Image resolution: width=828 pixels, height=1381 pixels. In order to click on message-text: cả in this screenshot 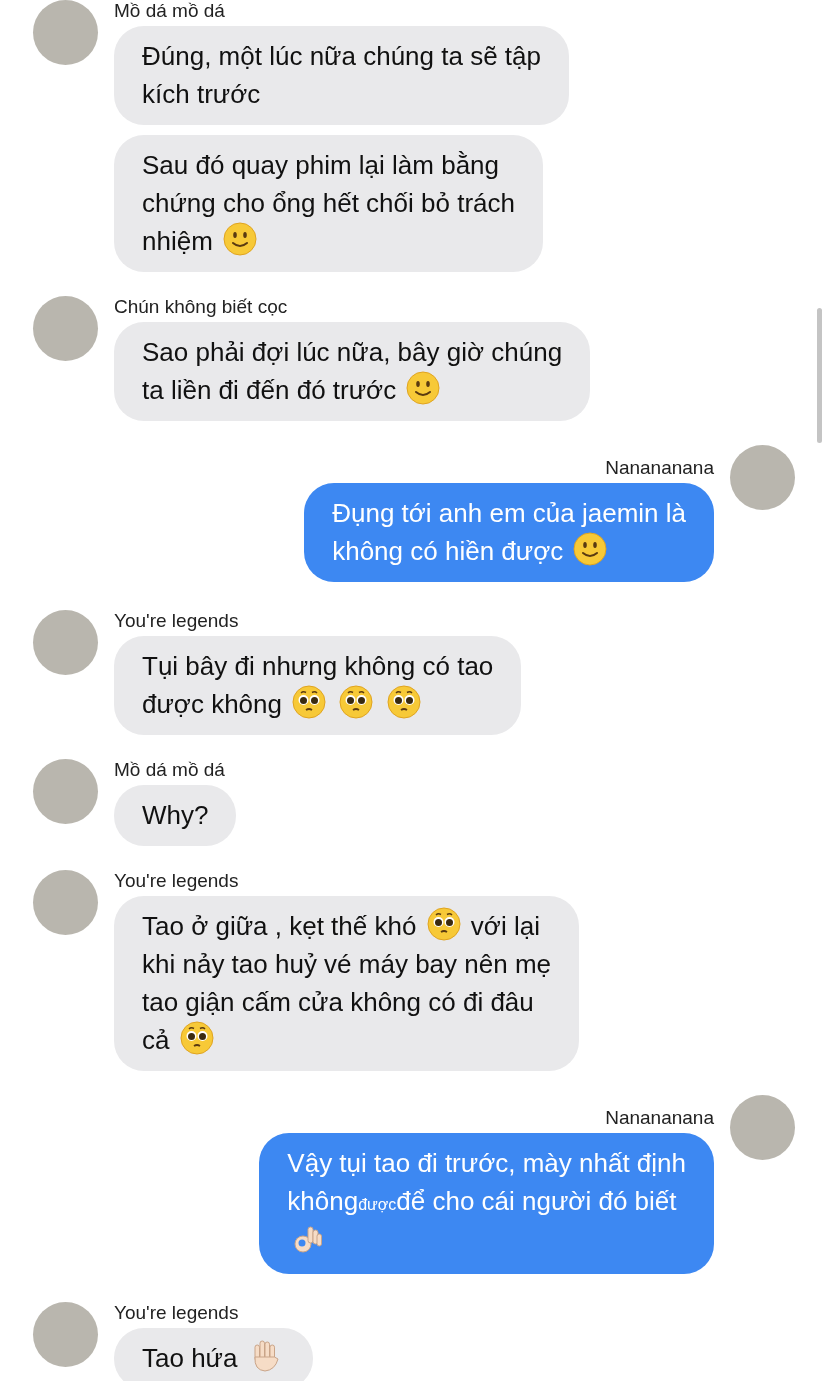, I will do `click(156, 1040)`.